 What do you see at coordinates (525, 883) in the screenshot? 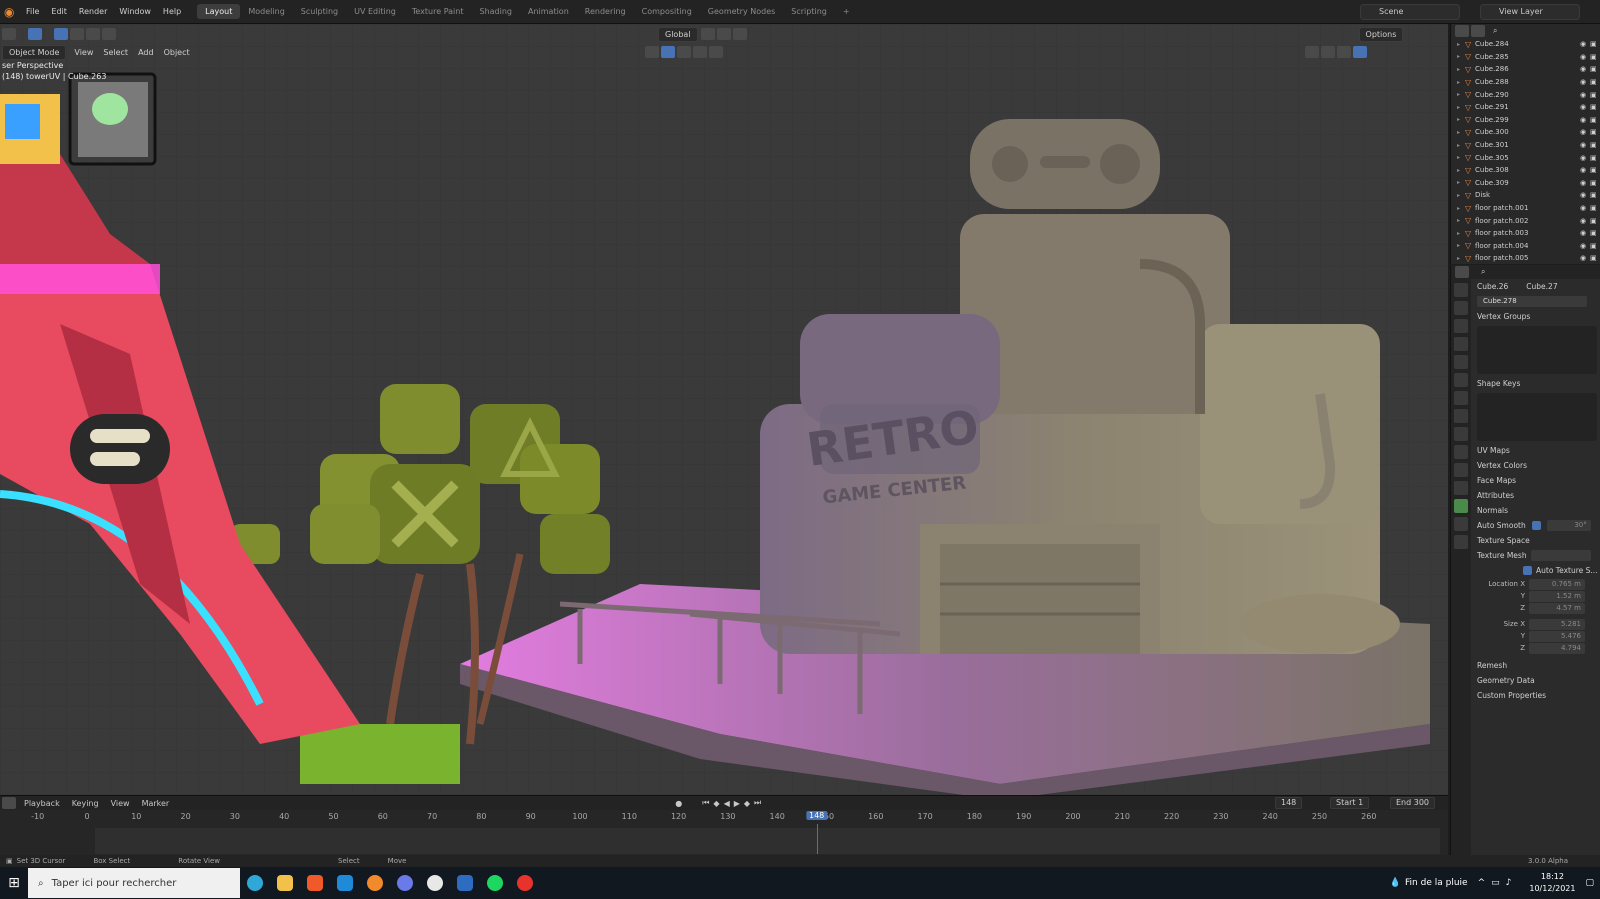
I see `app-red-icon` at bounding box center [525, 883].